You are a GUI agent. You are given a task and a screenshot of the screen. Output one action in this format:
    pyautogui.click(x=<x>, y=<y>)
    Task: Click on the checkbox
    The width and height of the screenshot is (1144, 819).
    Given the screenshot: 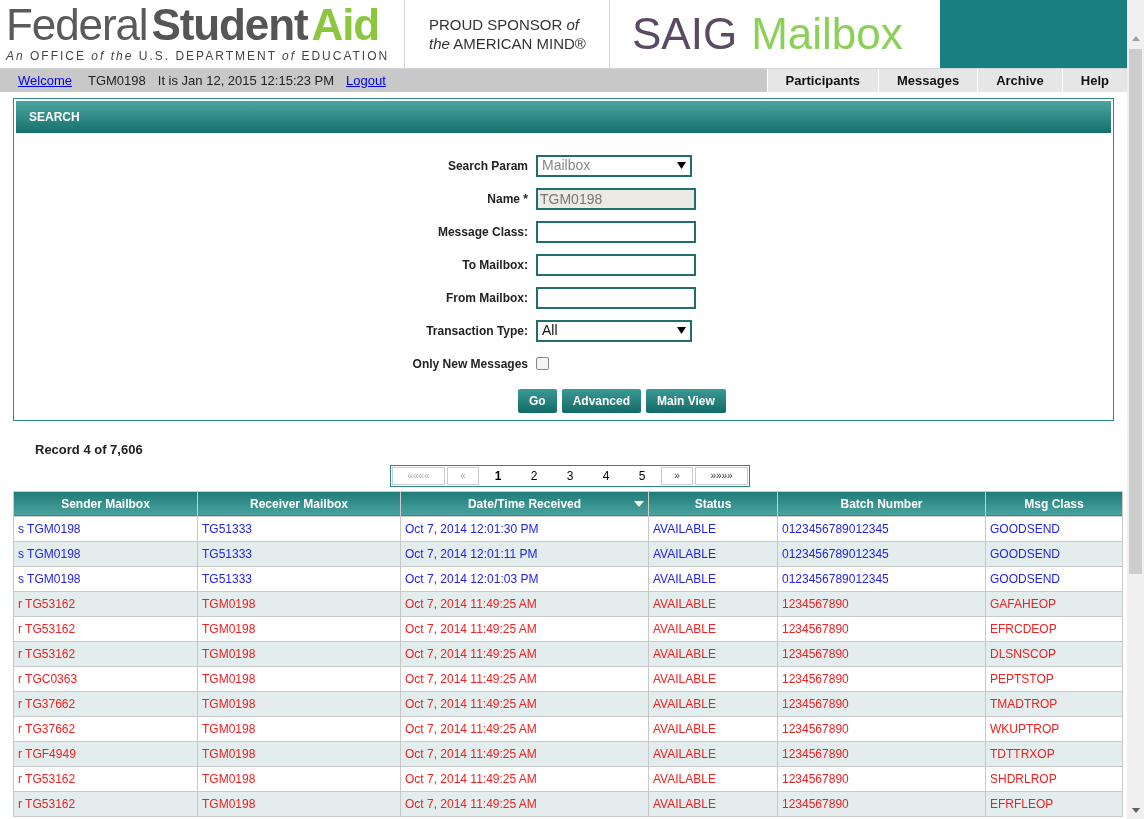 What is the action you would take?
    pyautogui.click(x=542, y=363)
    